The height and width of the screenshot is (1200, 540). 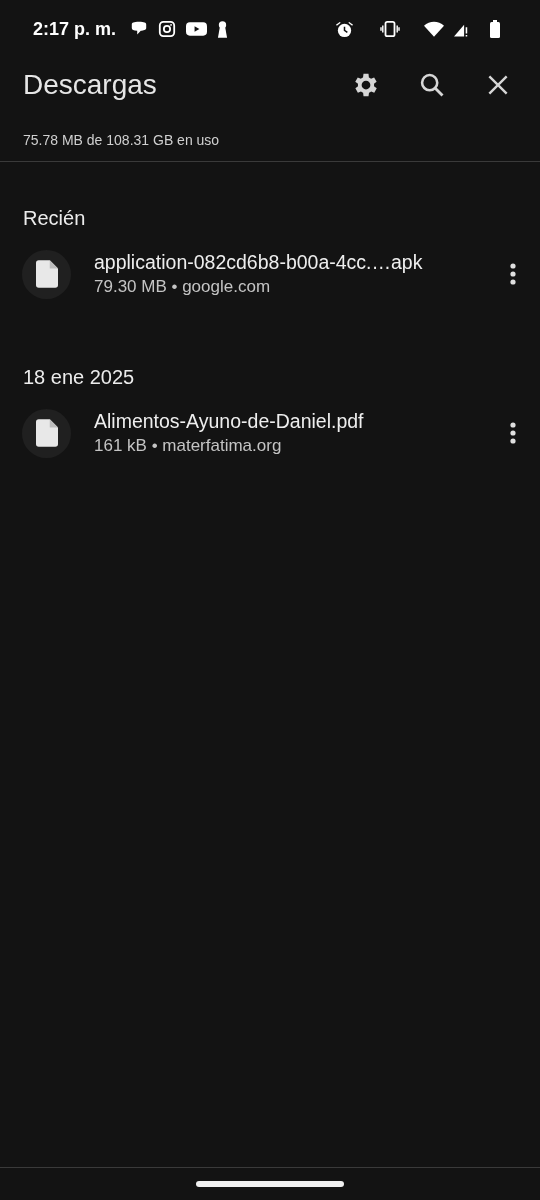 I want to click on keyhole-icon, so click(x=223, y=29).